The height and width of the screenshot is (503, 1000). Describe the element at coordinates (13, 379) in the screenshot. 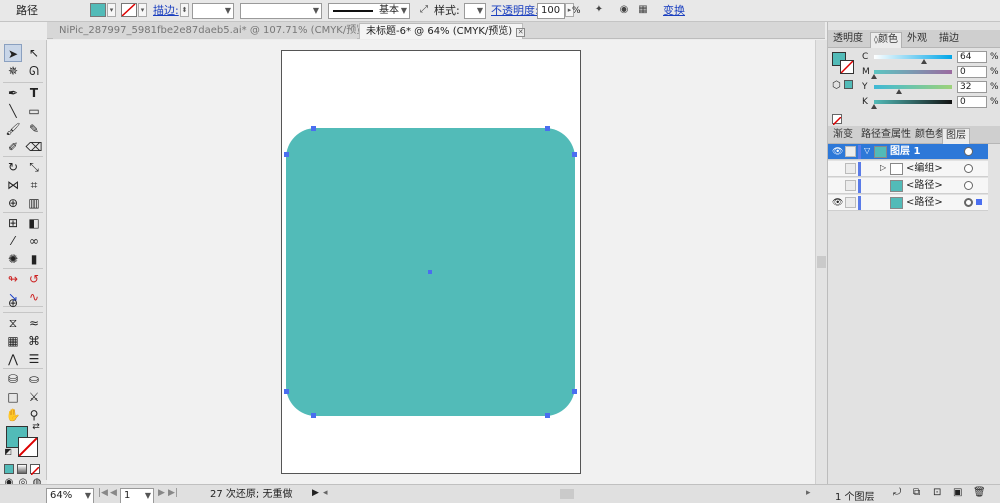

I see `live-paint-icon: ⛁` at that location.